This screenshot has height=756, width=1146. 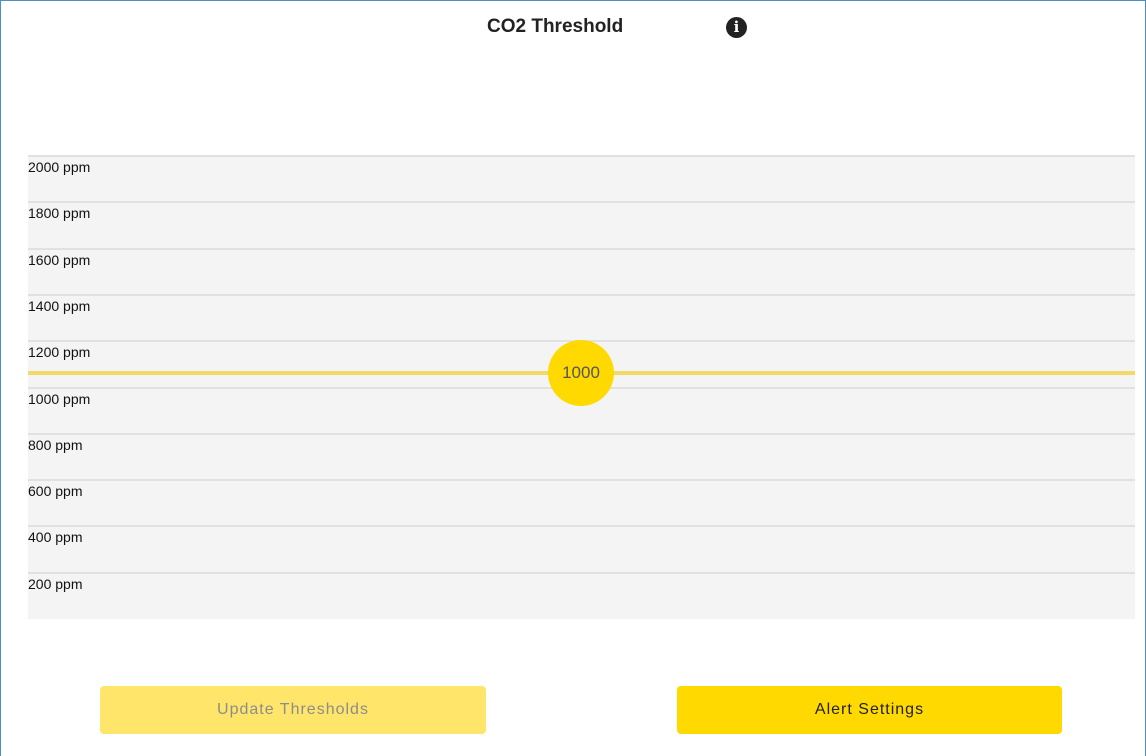 What do you see at coordinates (55, 583) in the screenshot?
I see `y-tick-label: 200 ppm` at bounding box center [55, 583].